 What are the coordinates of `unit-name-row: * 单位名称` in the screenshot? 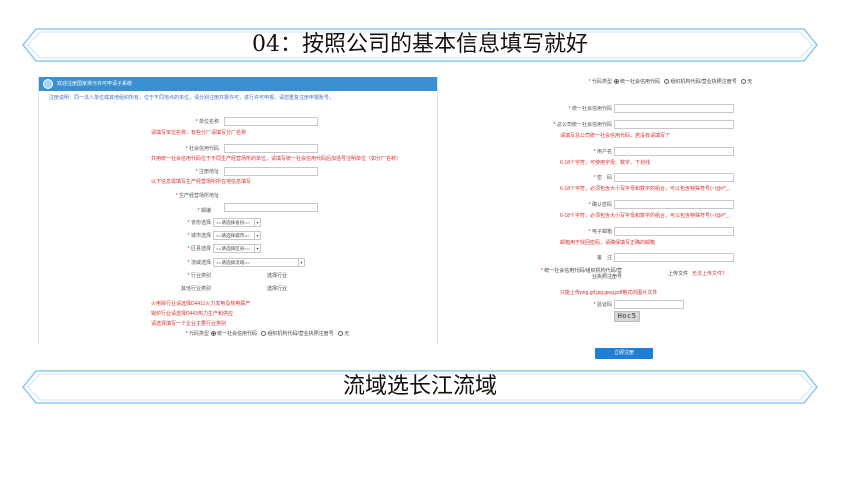 It's located at (238, 122).